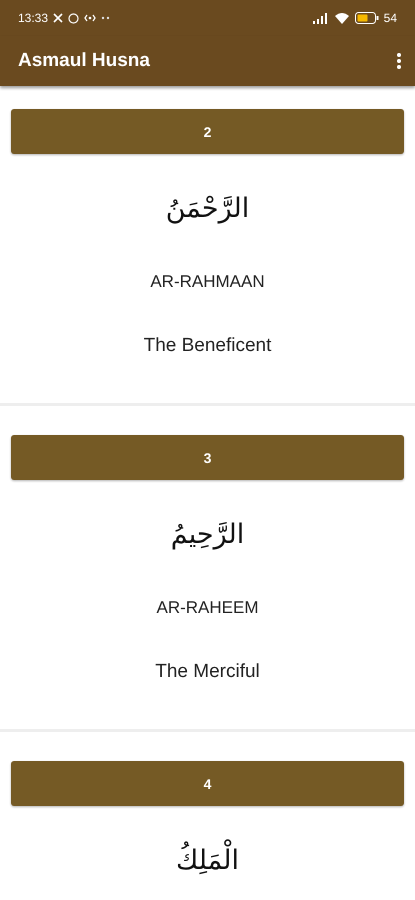 The height and width of the screenshot is (900, 415). I want to click on number-header: 2, so click(207, 131).